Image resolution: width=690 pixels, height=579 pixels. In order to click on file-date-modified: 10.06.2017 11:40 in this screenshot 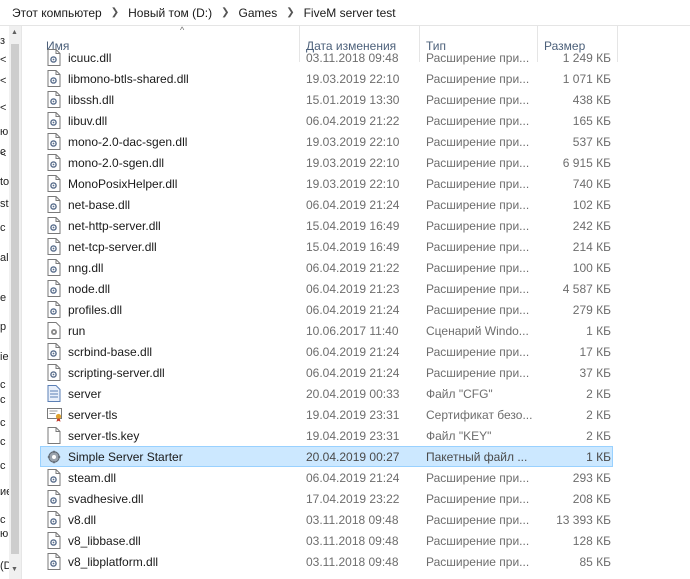, I will do `click(352, 331)`.